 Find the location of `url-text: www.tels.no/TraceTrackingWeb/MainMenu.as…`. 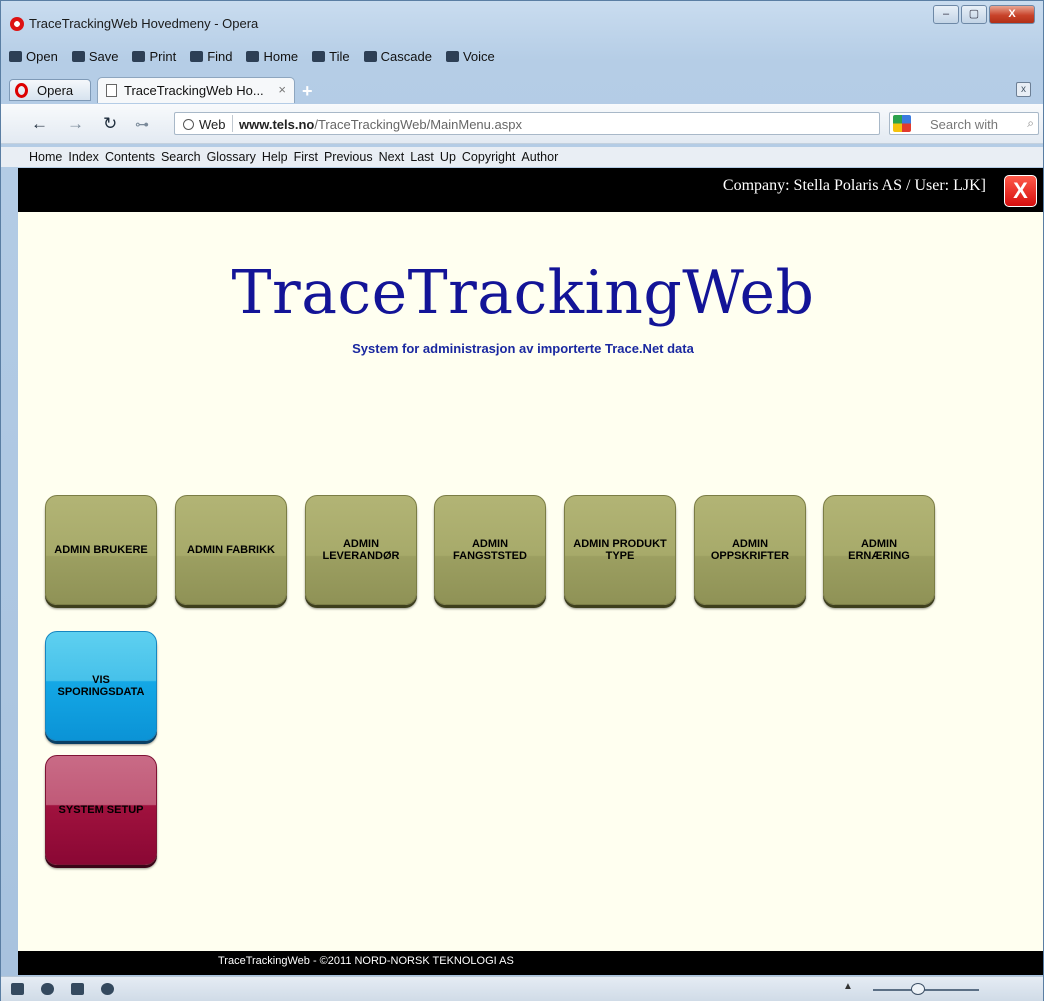

url-text: www.tels.no/TraceTrackingWeb/MainMenu.as… is located at coordinates (380, 124).